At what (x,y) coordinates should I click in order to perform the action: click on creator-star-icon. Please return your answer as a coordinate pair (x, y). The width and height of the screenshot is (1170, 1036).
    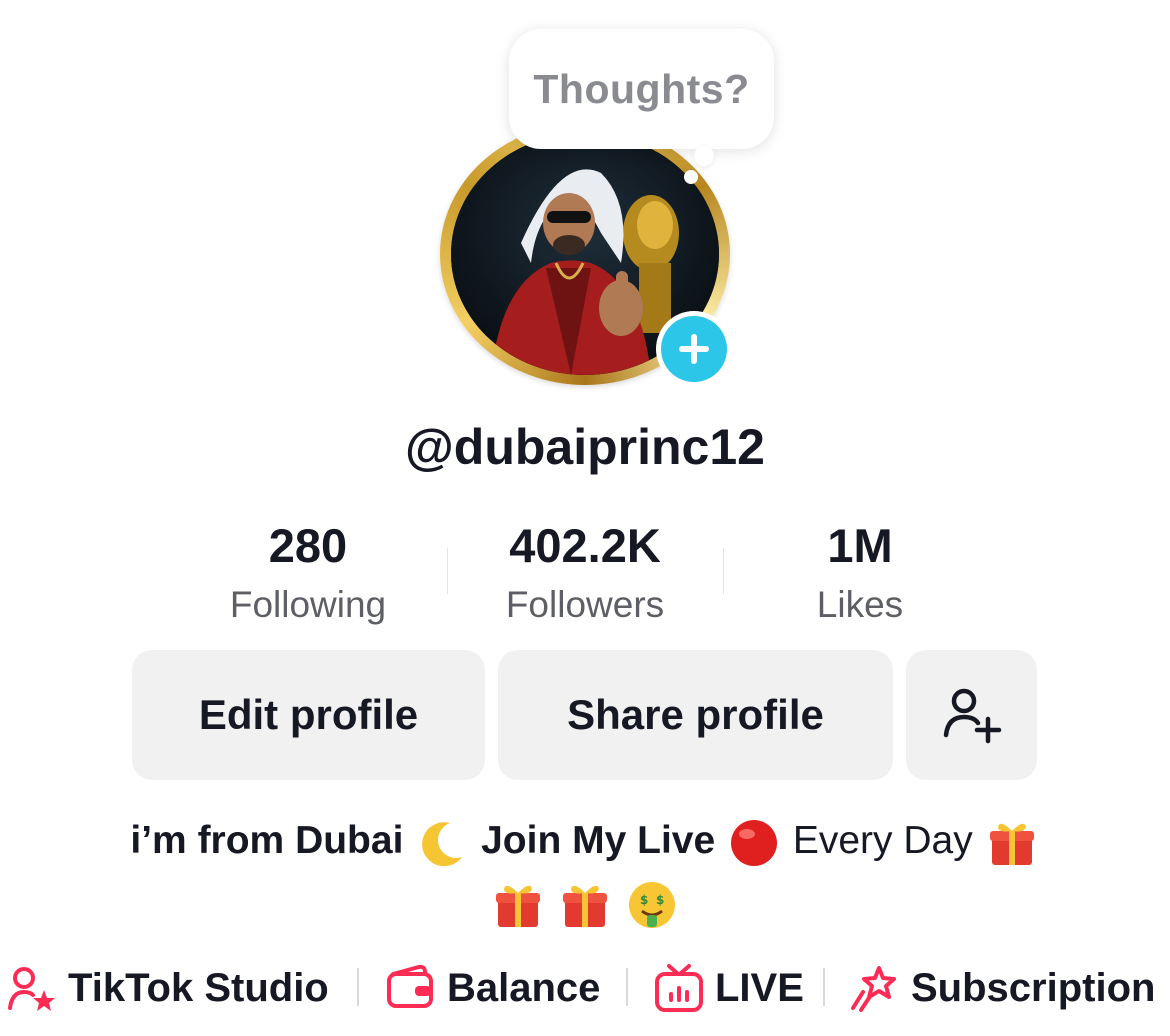
    Looking at the image, I should click on (31, 989).